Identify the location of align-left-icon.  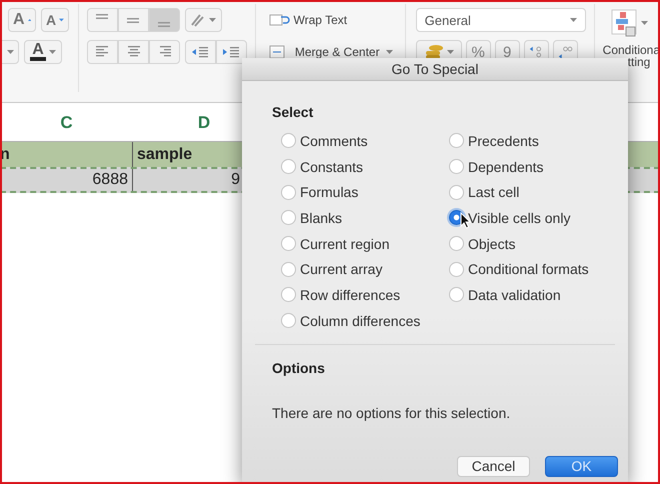
(102, 52).